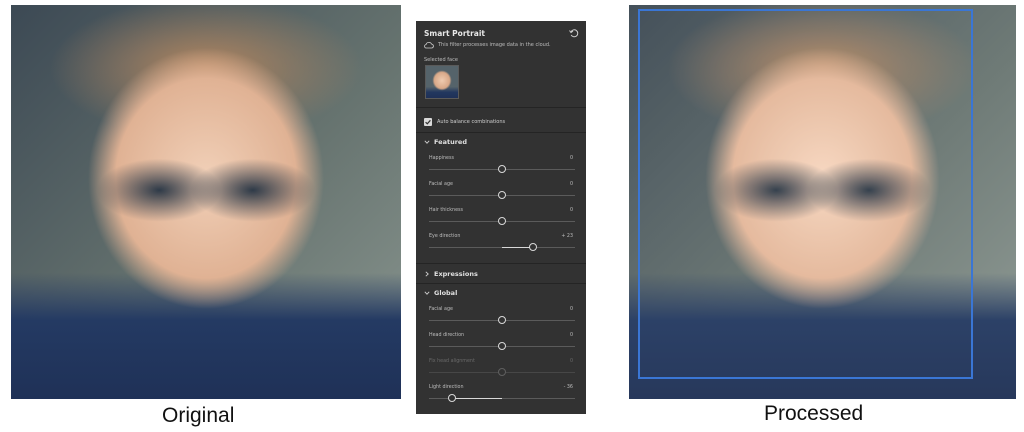 The image size is (1024, 432). What do you see at coordinates (814, 413) in the screenshot?
I see `processed-caption: Processed` at bounding box center [814, 413].